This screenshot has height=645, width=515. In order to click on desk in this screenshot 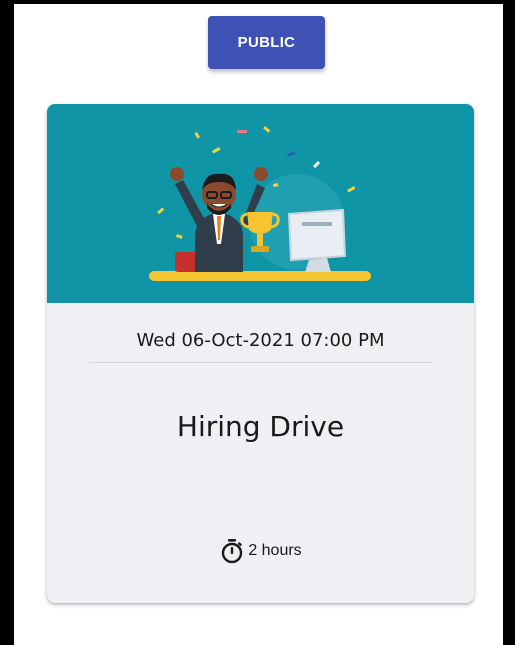, I will do `click(260, 276)`.